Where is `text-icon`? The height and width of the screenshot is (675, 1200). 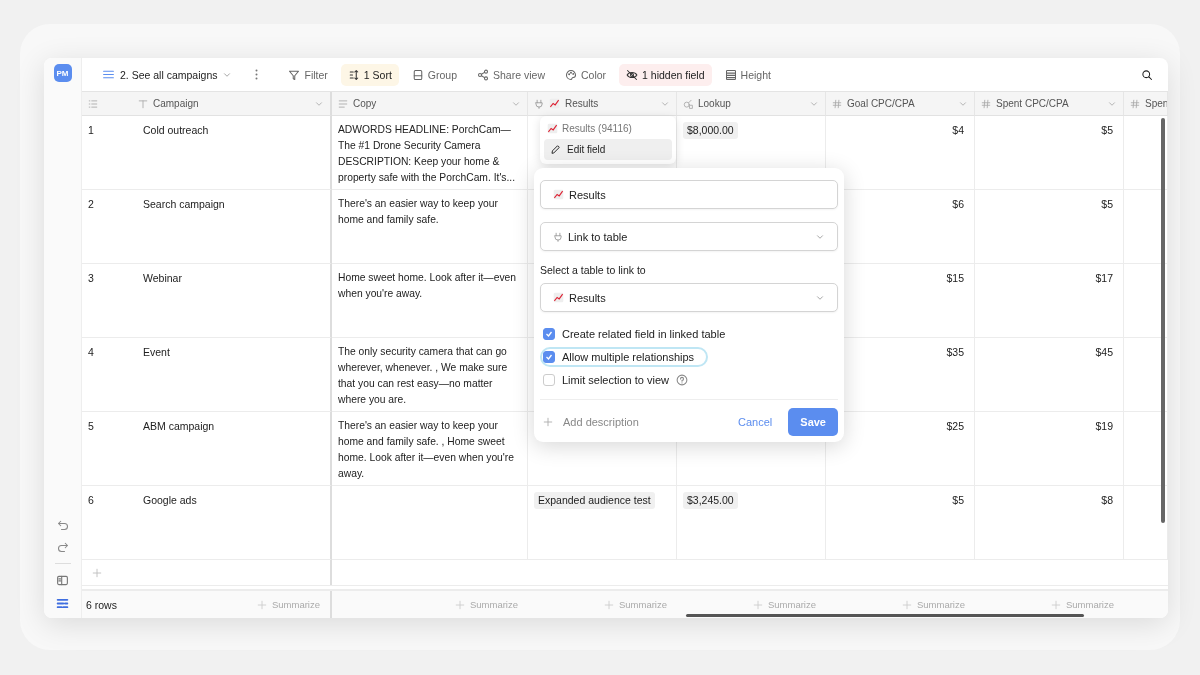
text-icon is located at coordinates (143, 103).